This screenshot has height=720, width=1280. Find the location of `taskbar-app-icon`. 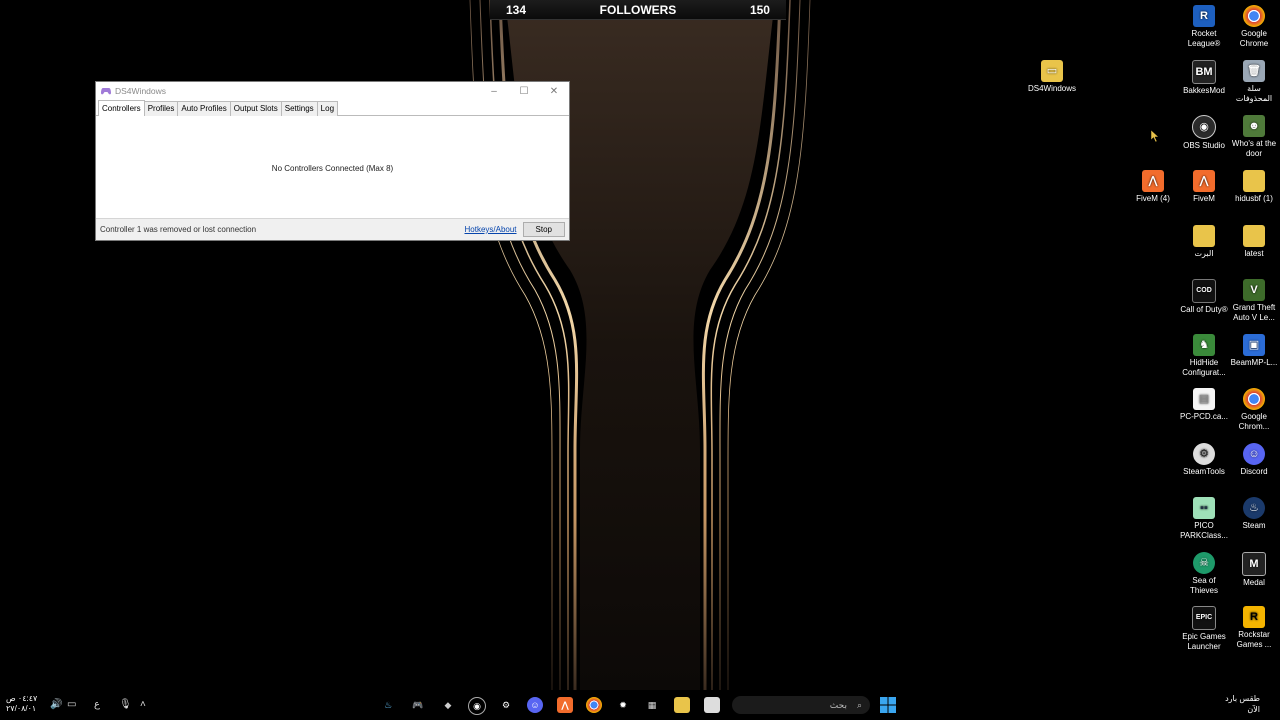

taskbar-app-icon is located at coordinates (712, 705).